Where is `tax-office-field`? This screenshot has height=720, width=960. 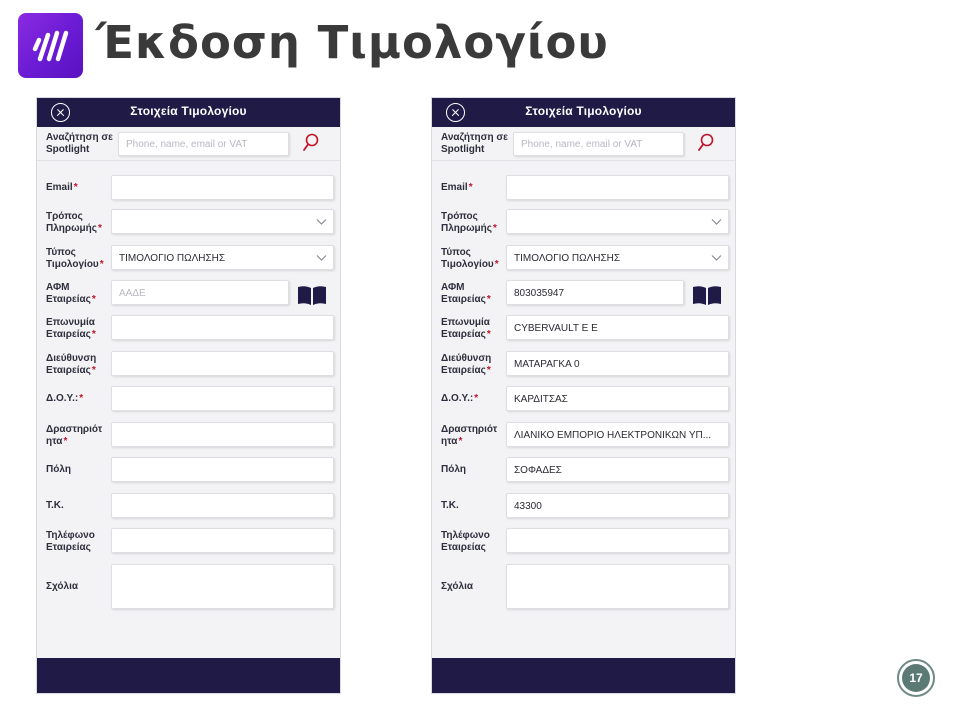
tax-office-field is located at coordinates (222, 398).